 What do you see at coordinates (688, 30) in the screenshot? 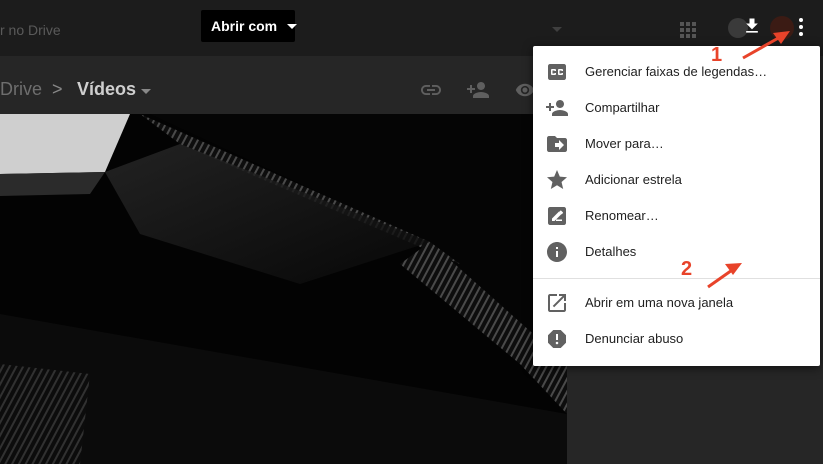
I see `apps-grid-icon` at bounding box center [688, 30].